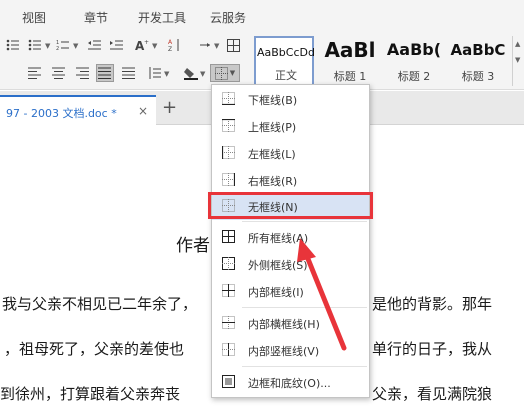 The width and height of the screenshot is (524, 420). What do you see at coordinates (59, 73) in the screenshot?
I see `align-center-button` at bounding box center [59, 73].